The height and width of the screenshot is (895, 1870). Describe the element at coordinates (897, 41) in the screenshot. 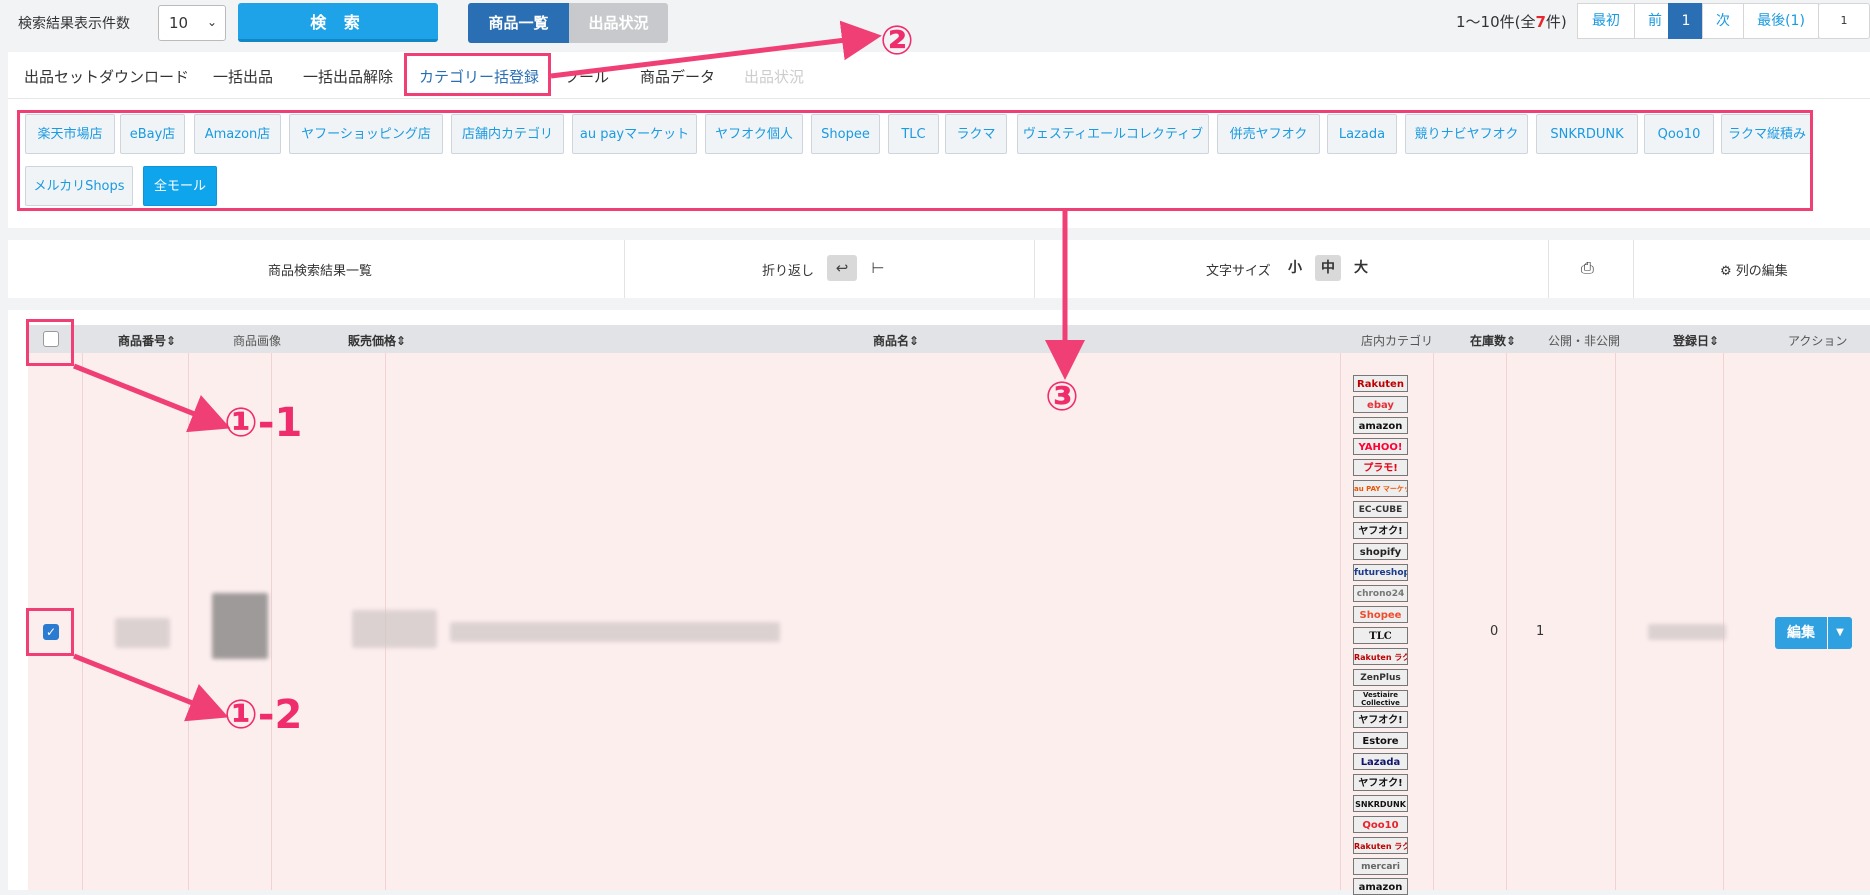

I see `annotation-label-2: ②` at that location.